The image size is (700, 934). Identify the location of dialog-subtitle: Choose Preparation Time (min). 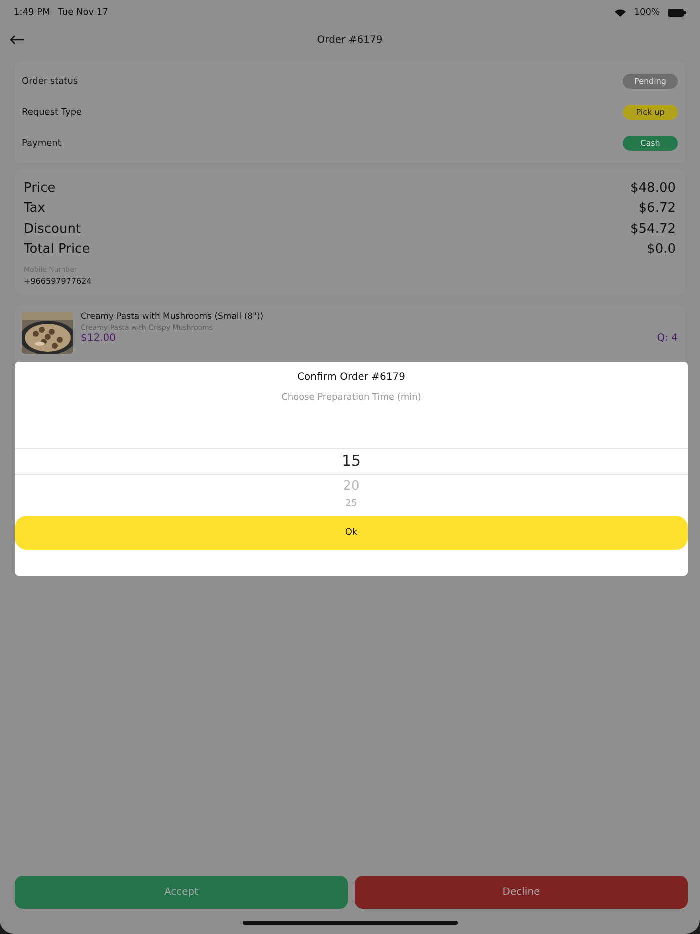
(352, 398).